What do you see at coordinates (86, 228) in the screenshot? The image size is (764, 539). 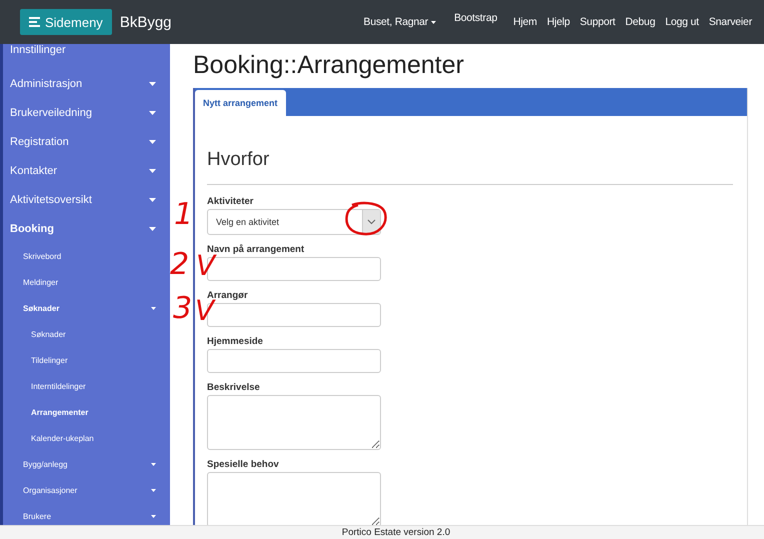 I see `sidebar-item: Booking` at bounding box center [86, 228].